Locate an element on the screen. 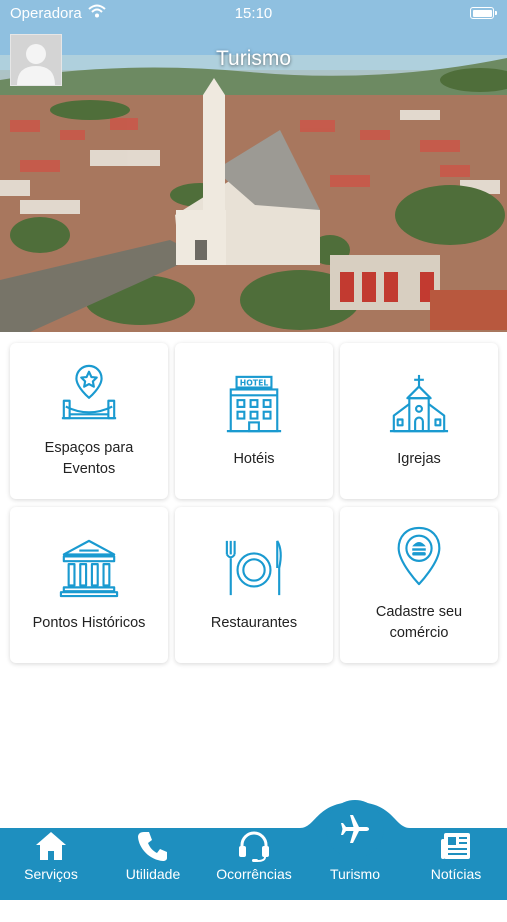  home-icon is located at coordinates (51, 846).